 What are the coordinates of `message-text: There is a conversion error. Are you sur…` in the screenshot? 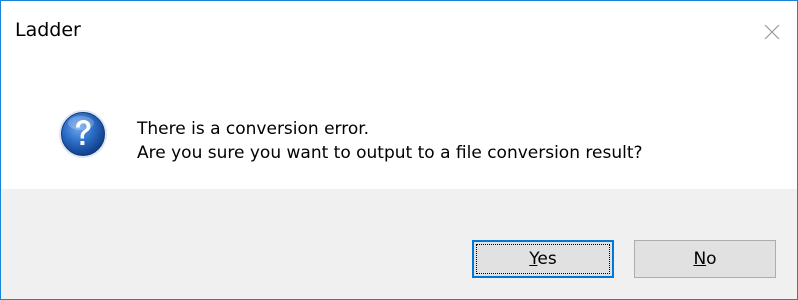 It's located at (390, 141).